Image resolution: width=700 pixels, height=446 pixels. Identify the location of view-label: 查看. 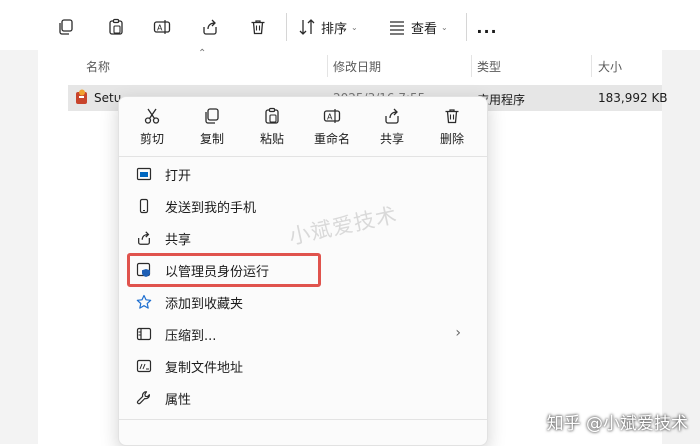
(424, 29).